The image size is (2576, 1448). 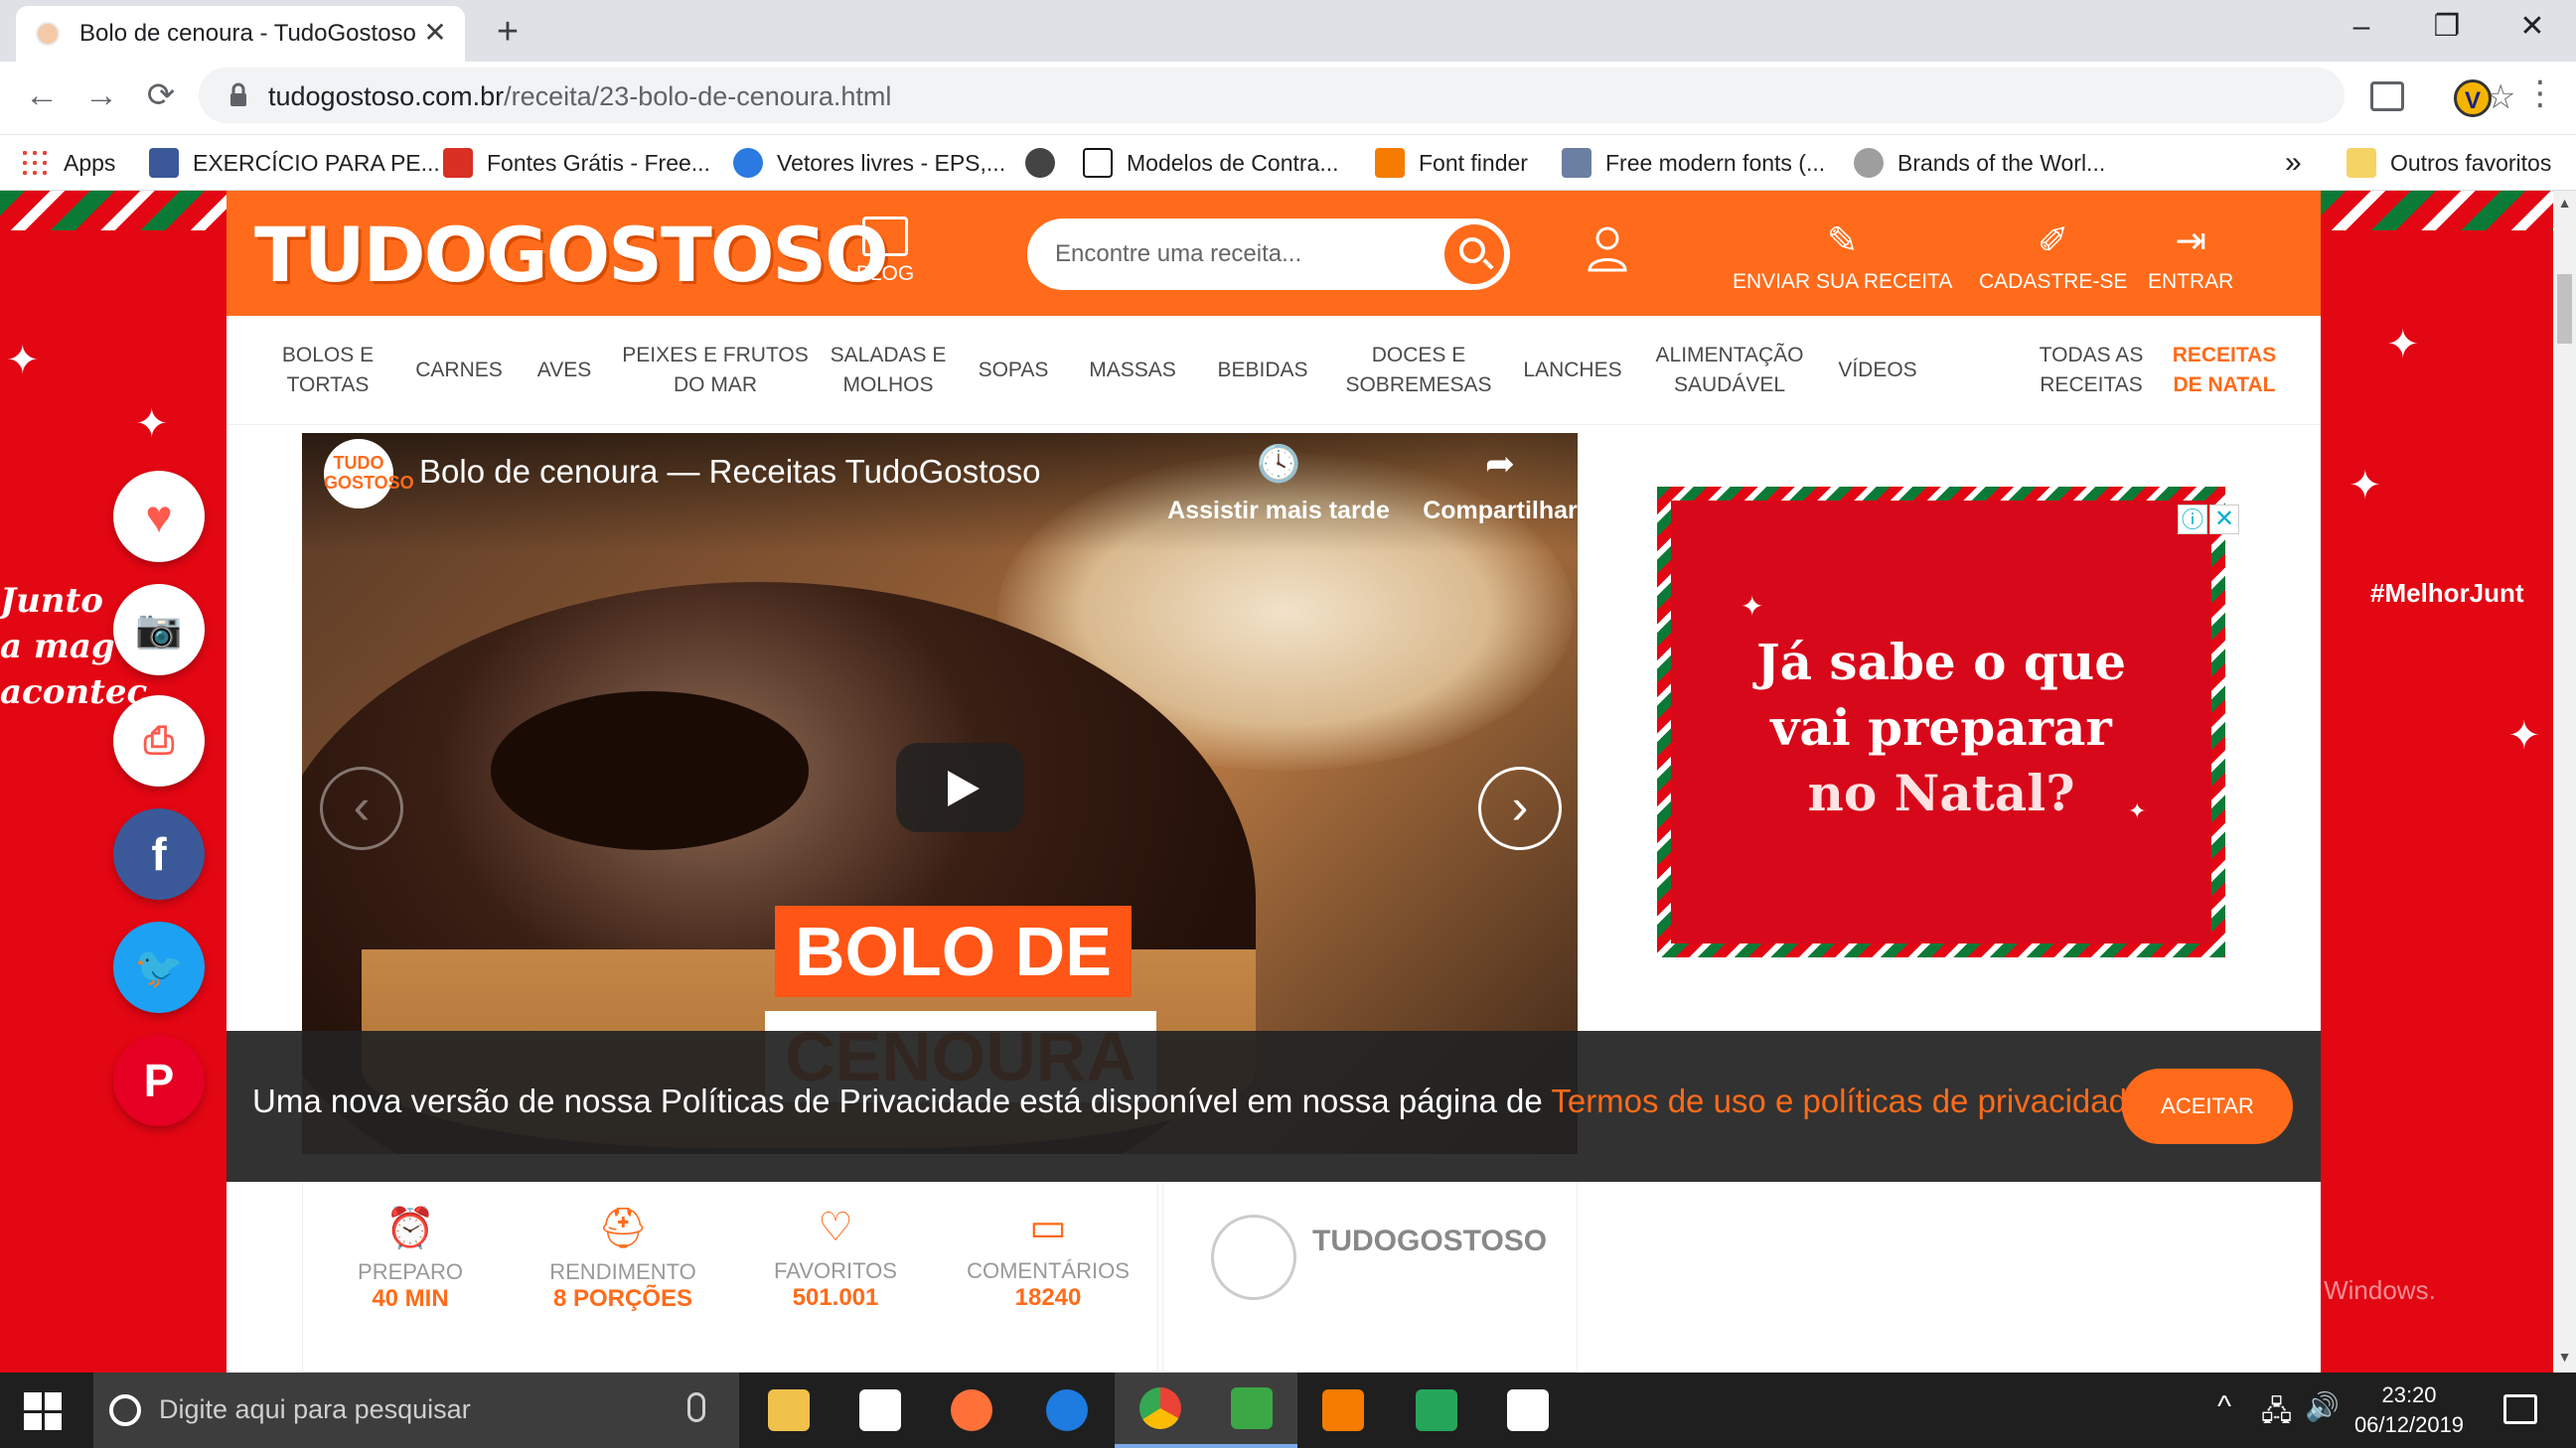 I want to click on category-link: CARNES, so click(x=459, y=370).